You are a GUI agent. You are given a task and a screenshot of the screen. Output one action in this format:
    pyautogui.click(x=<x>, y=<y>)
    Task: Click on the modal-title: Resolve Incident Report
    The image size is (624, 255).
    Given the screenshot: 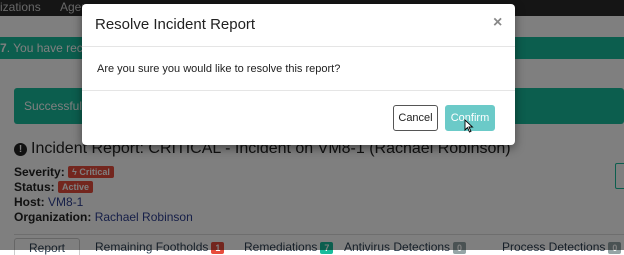 What is the action you would take?
    pyautogui.click(x=175, y=24)
    